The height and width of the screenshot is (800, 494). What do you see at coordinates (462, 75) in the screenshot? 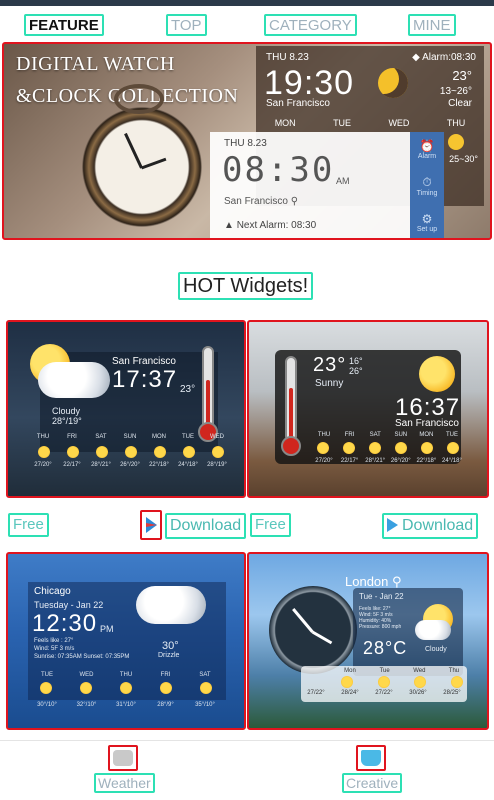
I see `weather-temp: 23°` at bounding box center [462, 75].